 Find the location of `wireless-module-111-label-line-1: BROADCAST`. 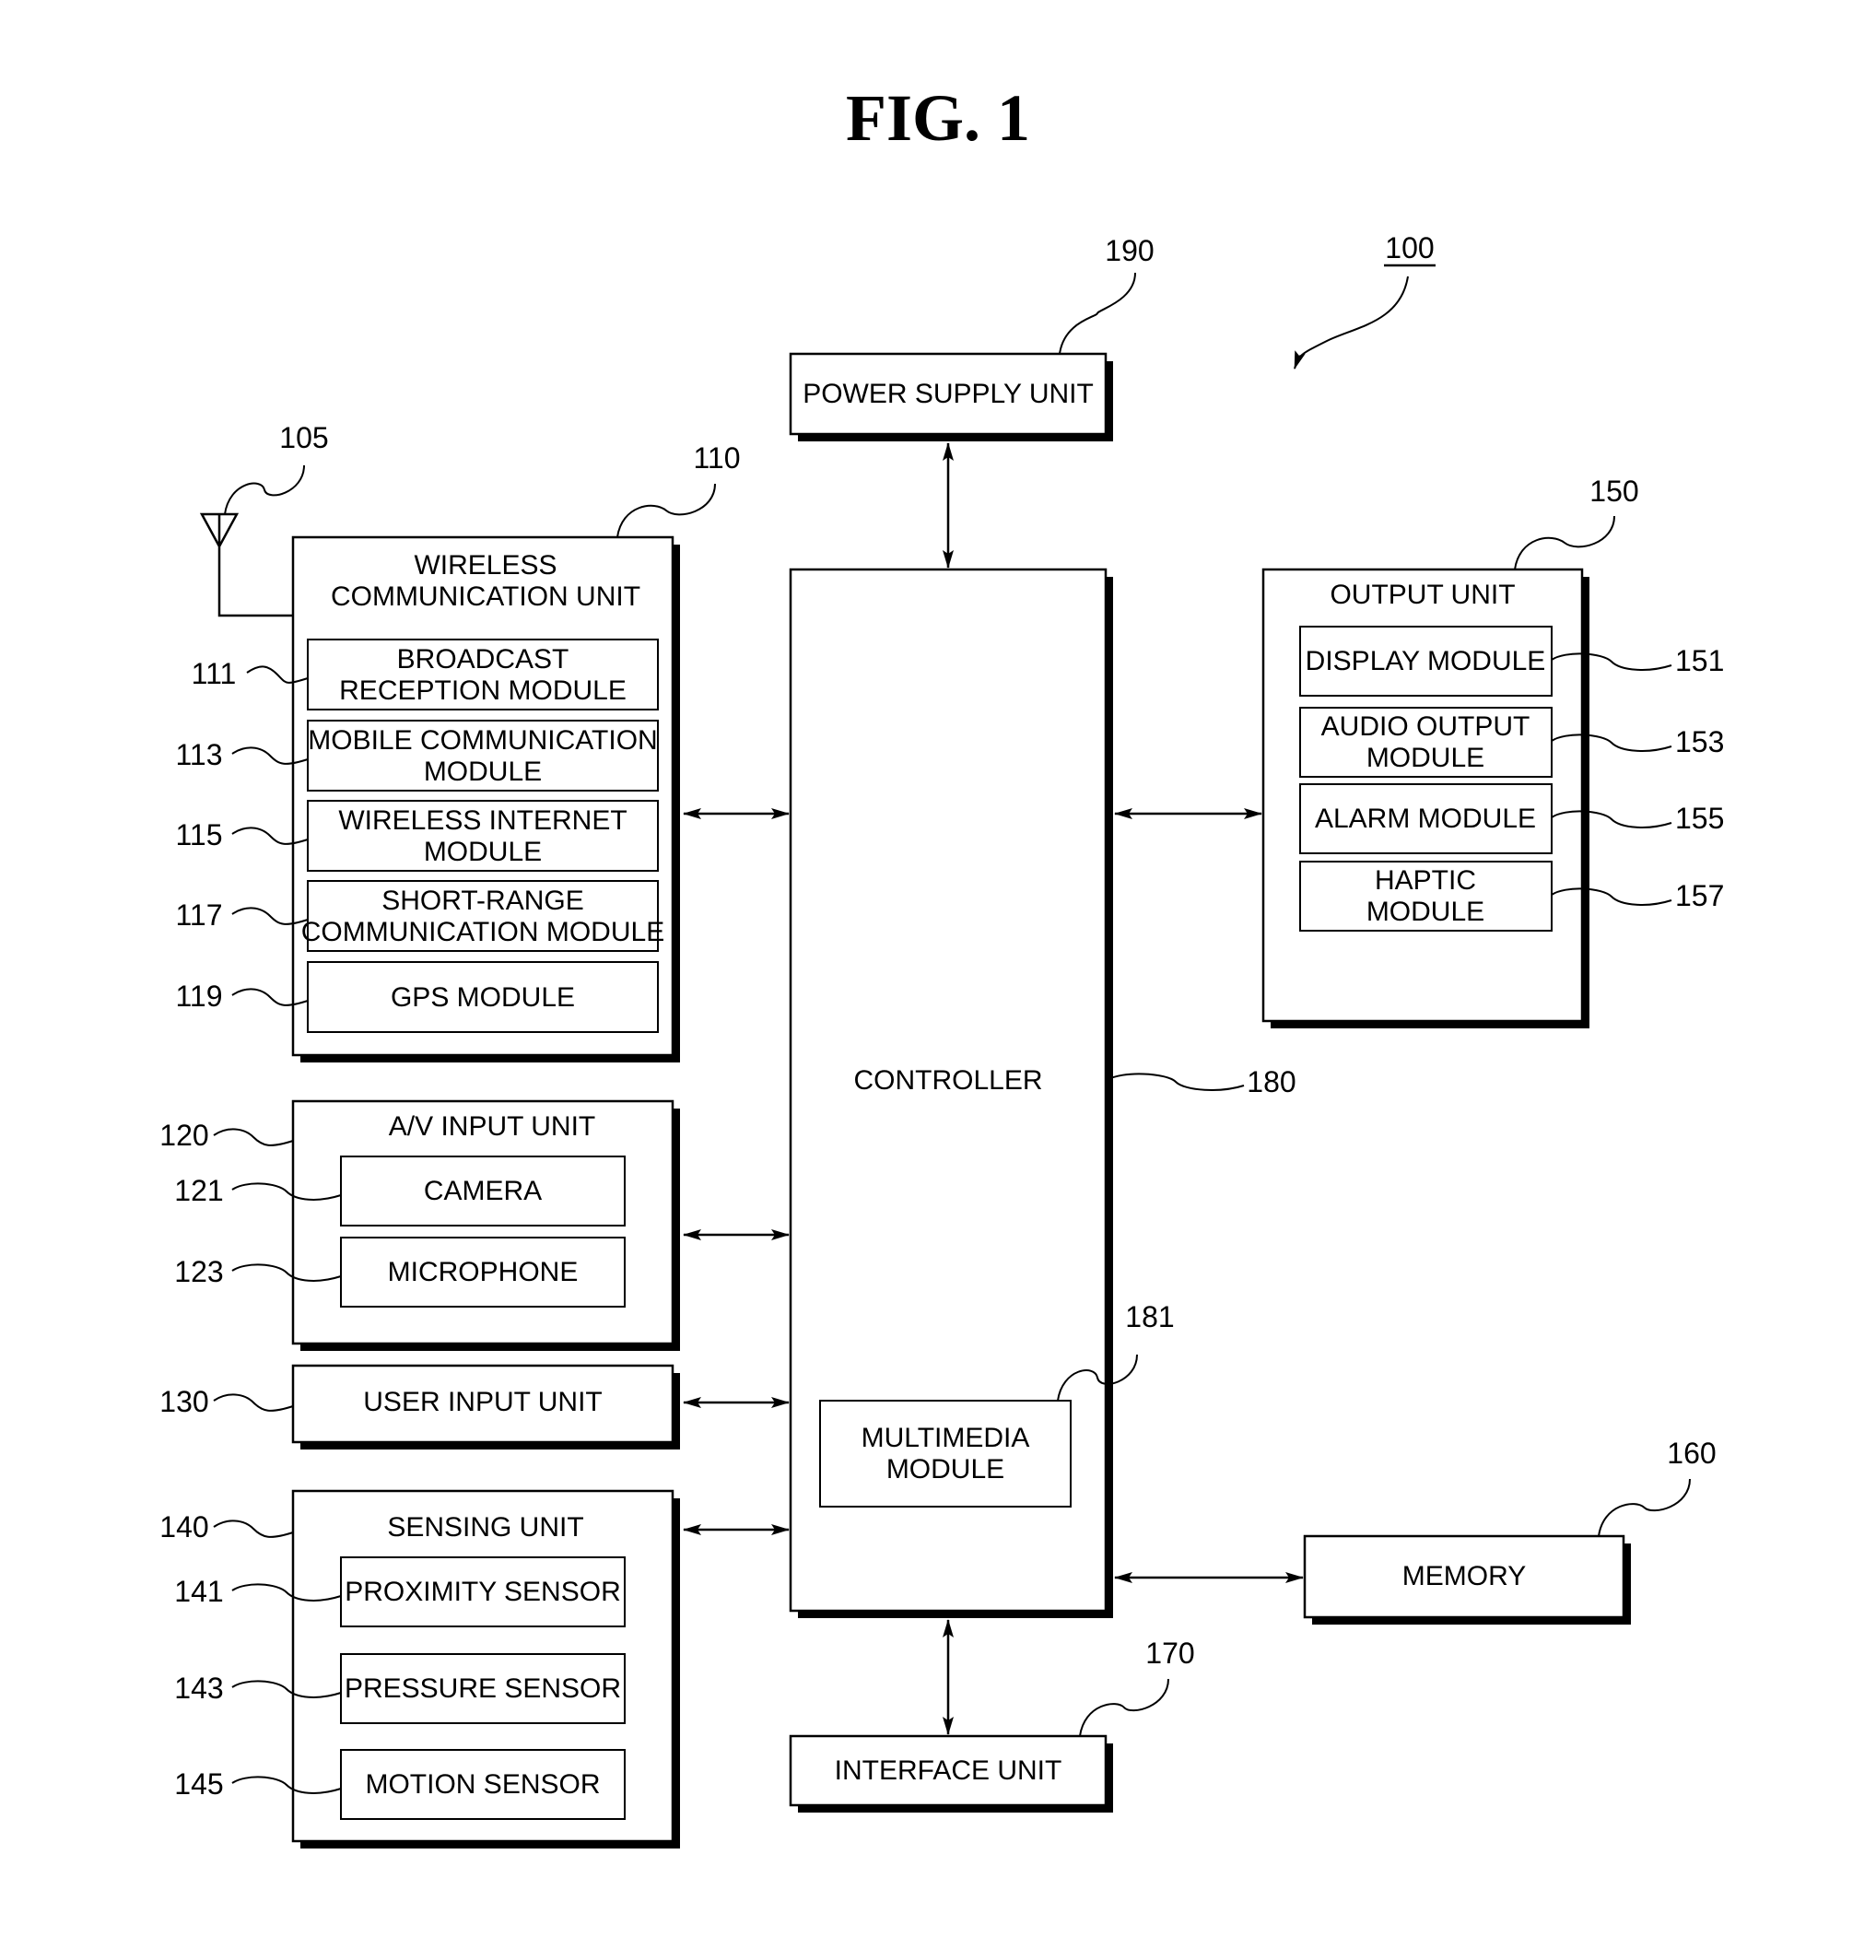

wireless-module-111-label-line-1: BROADCAST is located at coordinates (483, 660).